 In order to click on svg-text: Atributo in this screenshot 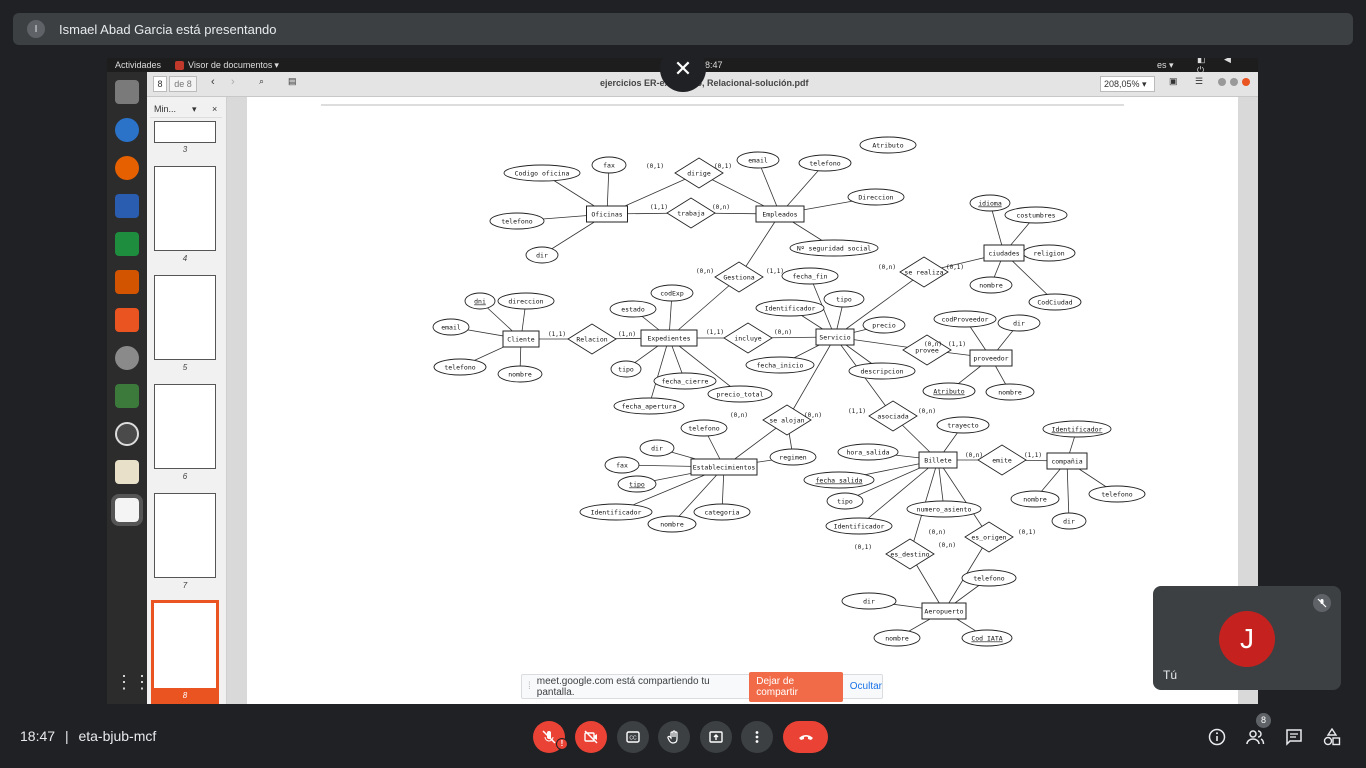, I will do `click(887, 146)`.